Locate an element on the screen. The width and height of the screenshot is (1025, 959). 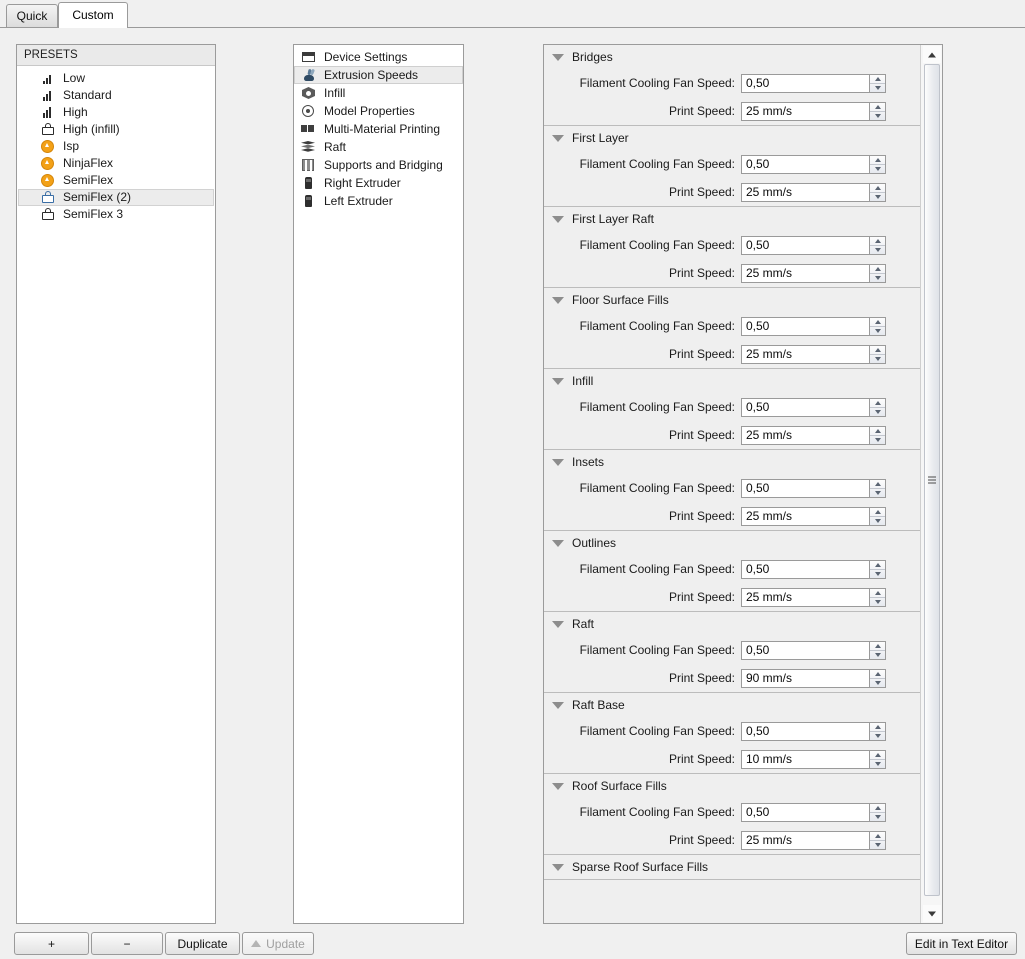
preset-item-semiflex: SemiFlex is located at coordinates (116, 180).